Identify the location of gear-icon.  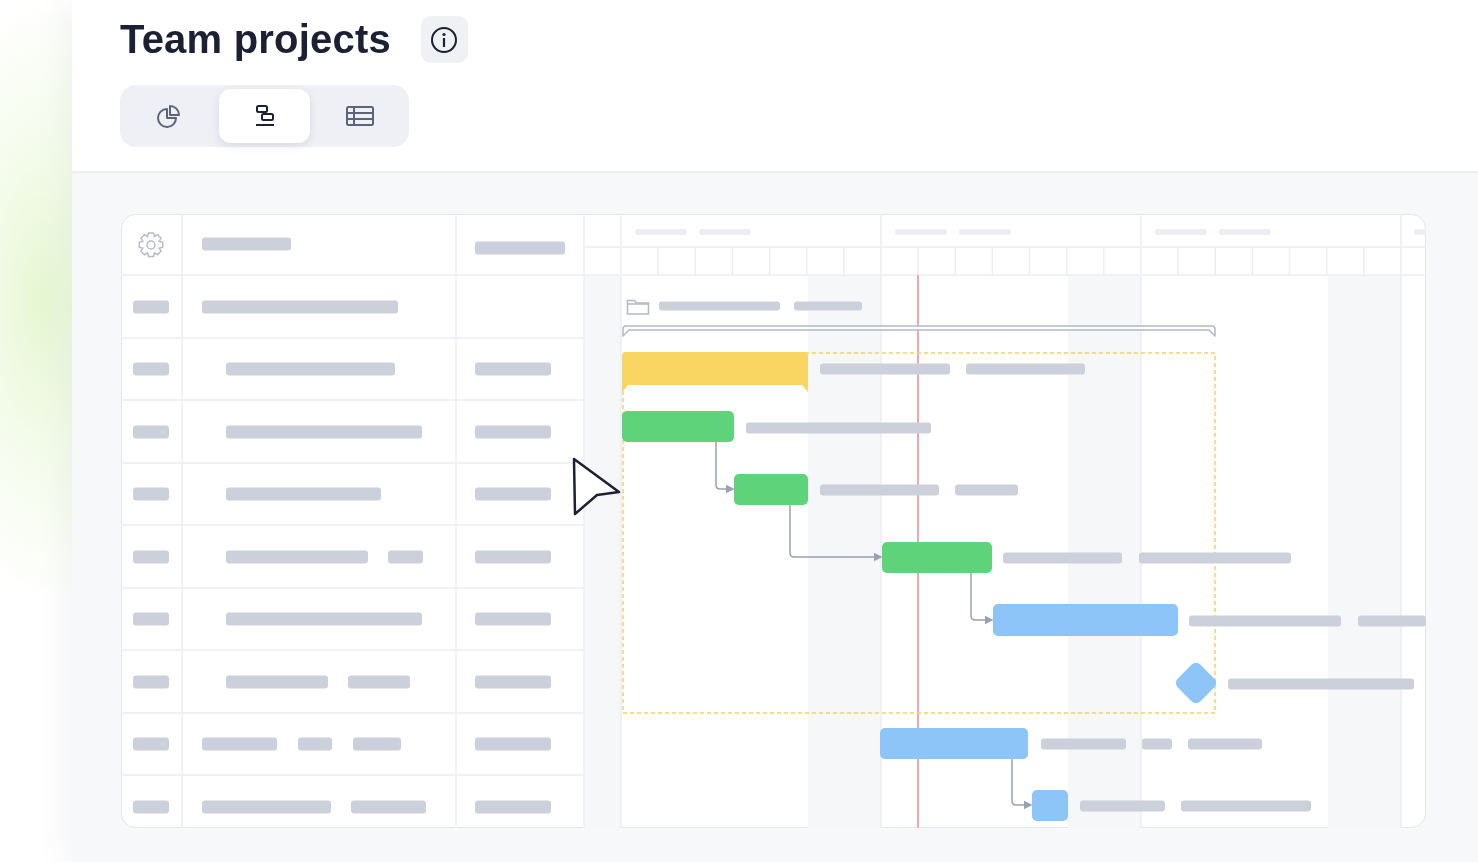
(151, 245).